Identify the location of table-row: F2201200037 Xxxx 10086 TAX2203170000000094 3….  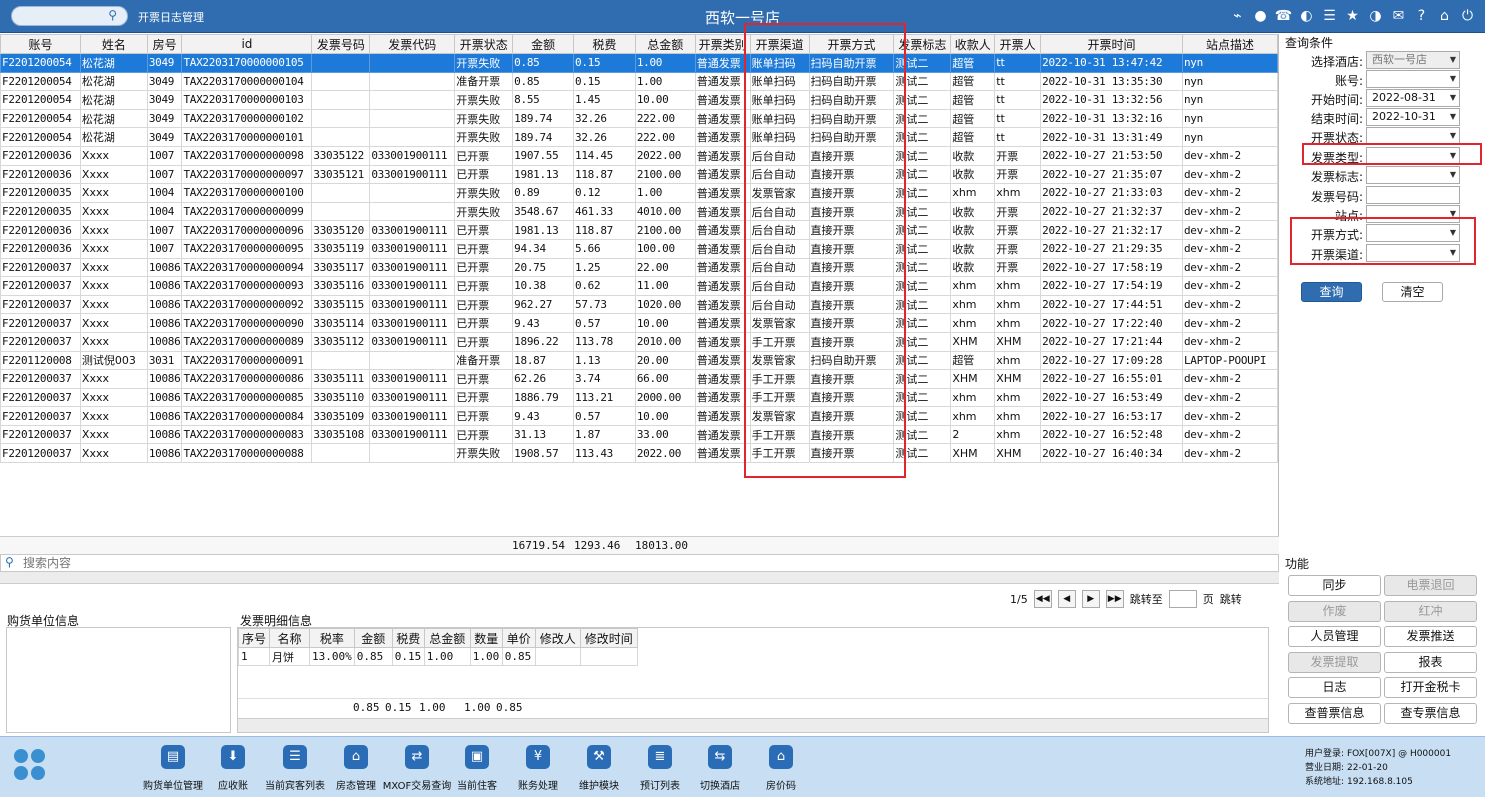
(639, 267).